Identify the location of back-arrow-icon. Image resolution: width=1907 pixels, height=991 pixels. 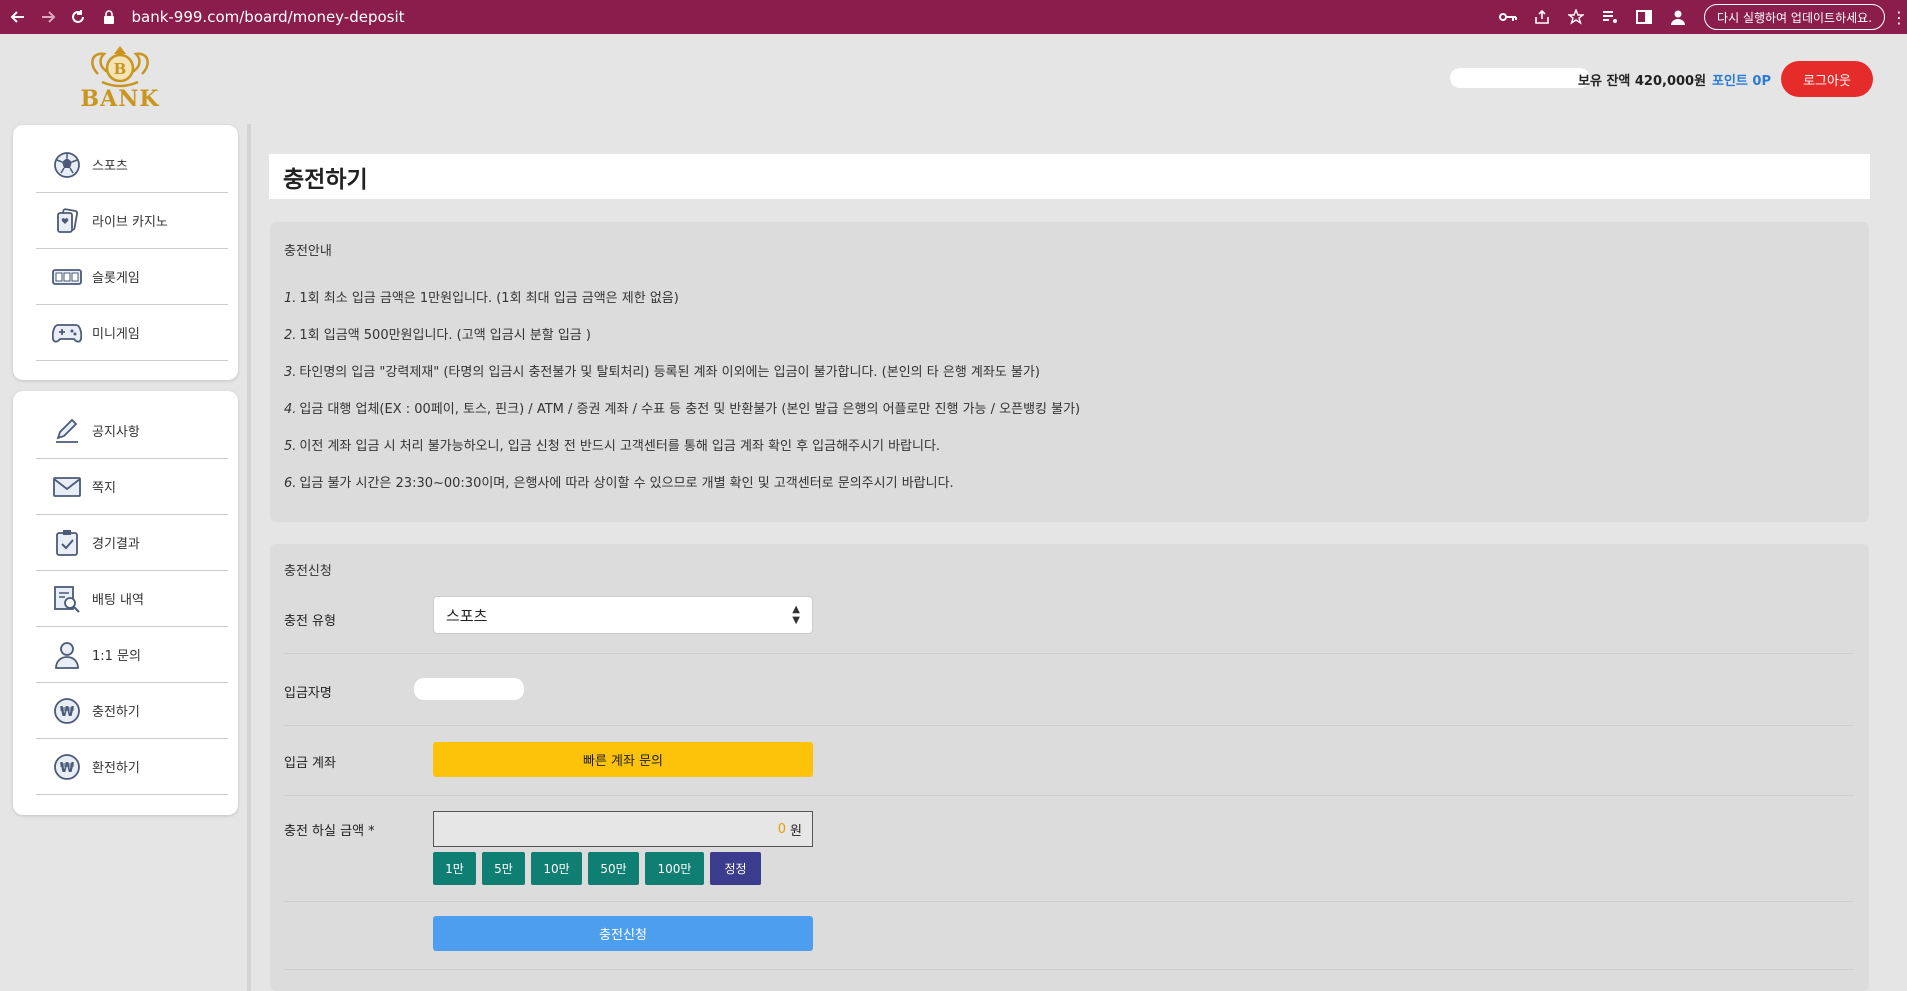
(18, 17).